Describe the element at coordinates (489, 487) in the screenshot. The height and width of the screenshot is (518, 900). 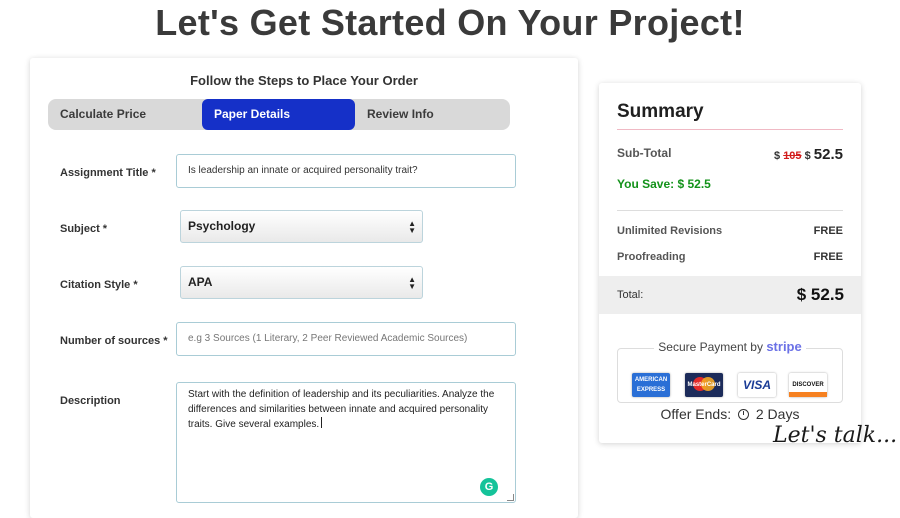
I see `grammarly-icon: G` at that location.